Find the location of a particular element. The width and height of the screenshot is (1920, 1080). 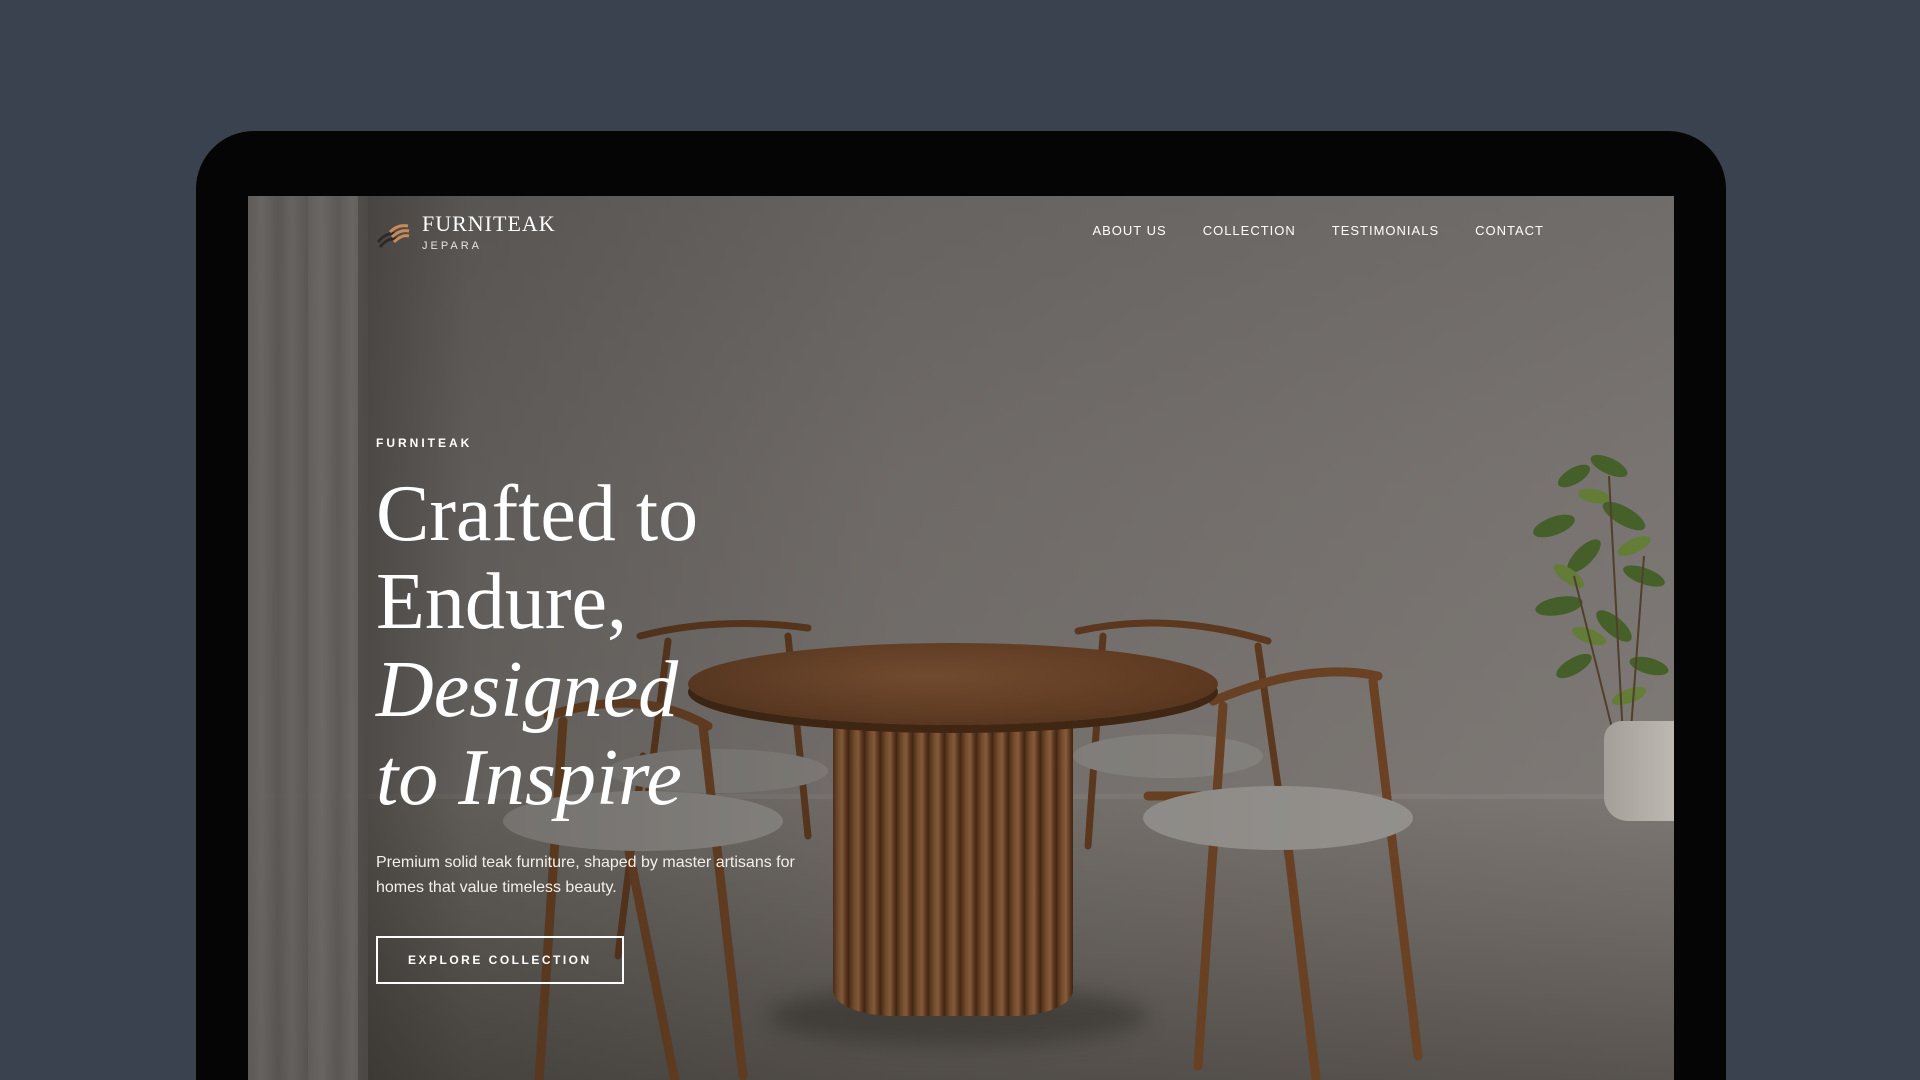

nav-link-testimonials: TESTIMONIALS is located at coordinates (1385, 230).